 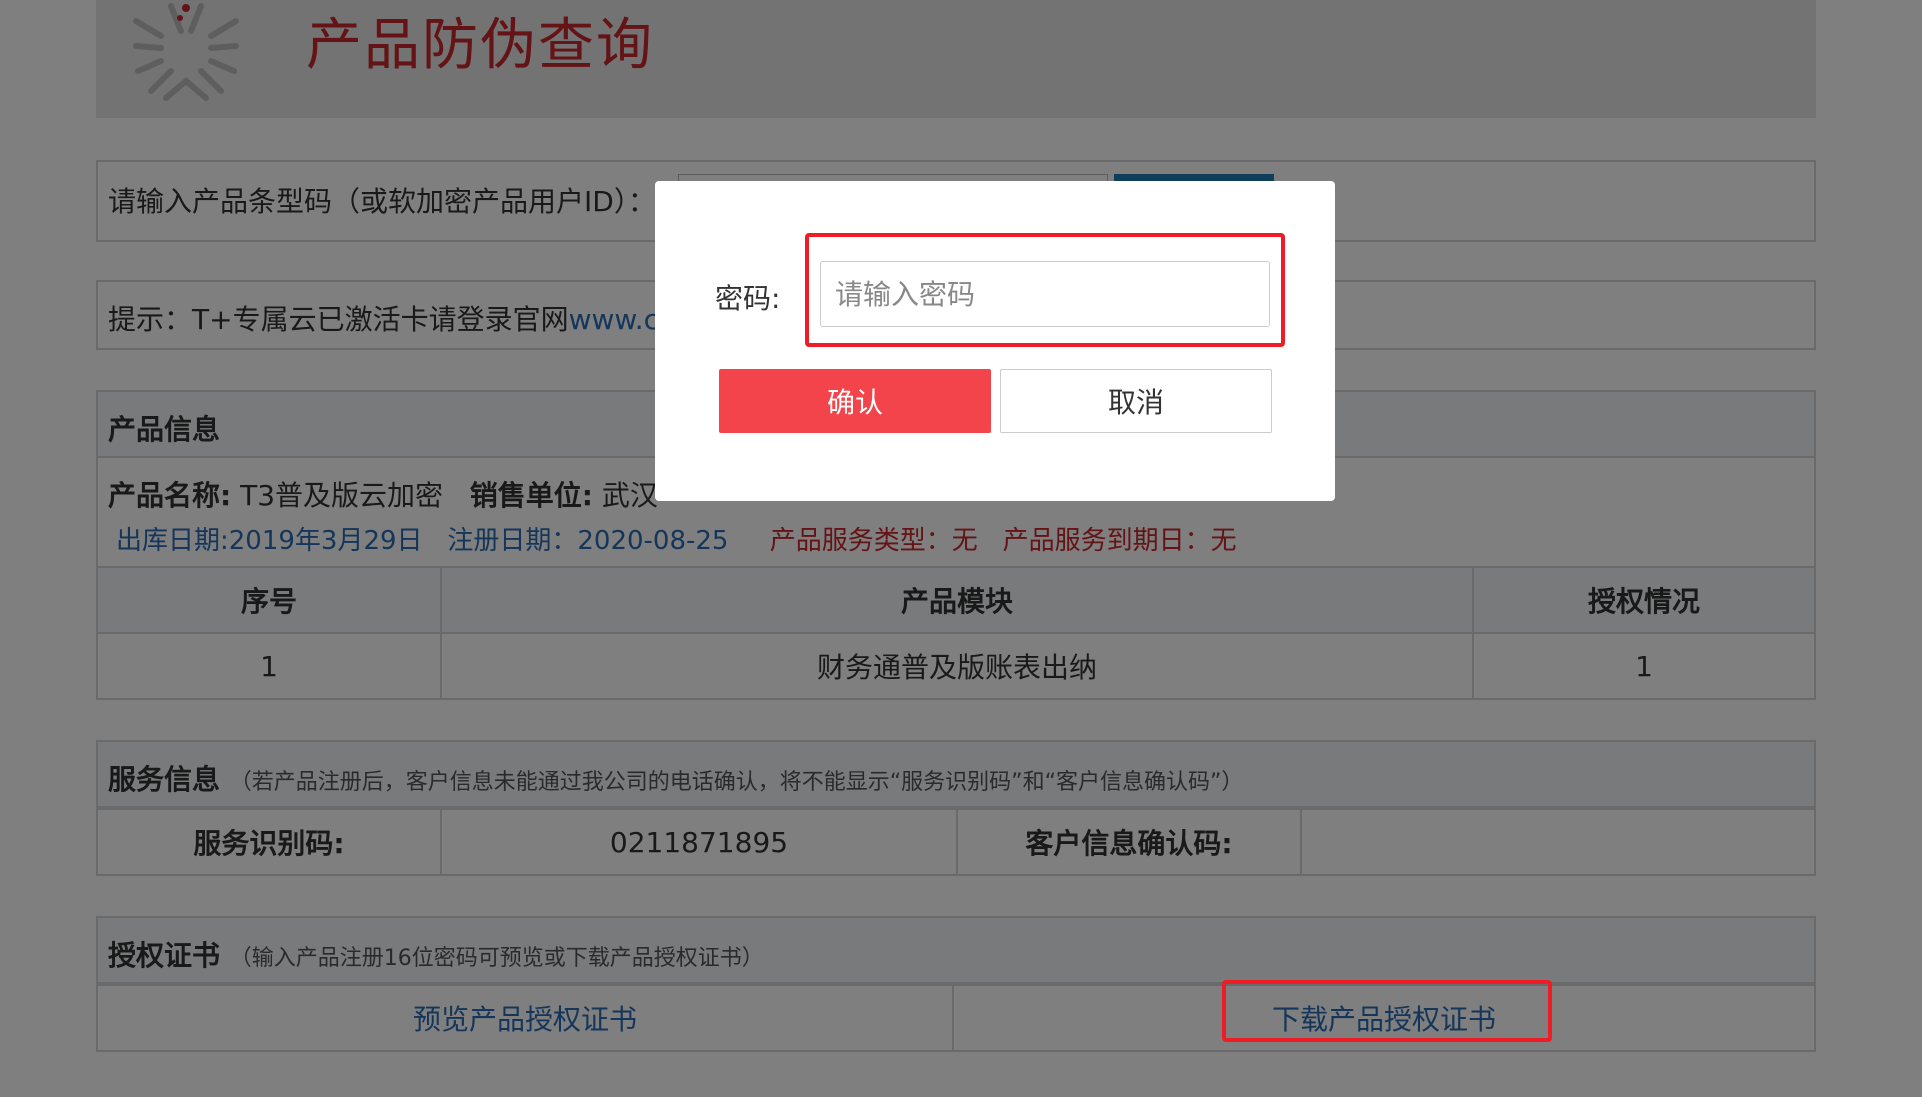 I want to click on download-link-highlight, so click(x=1387, y=1011).